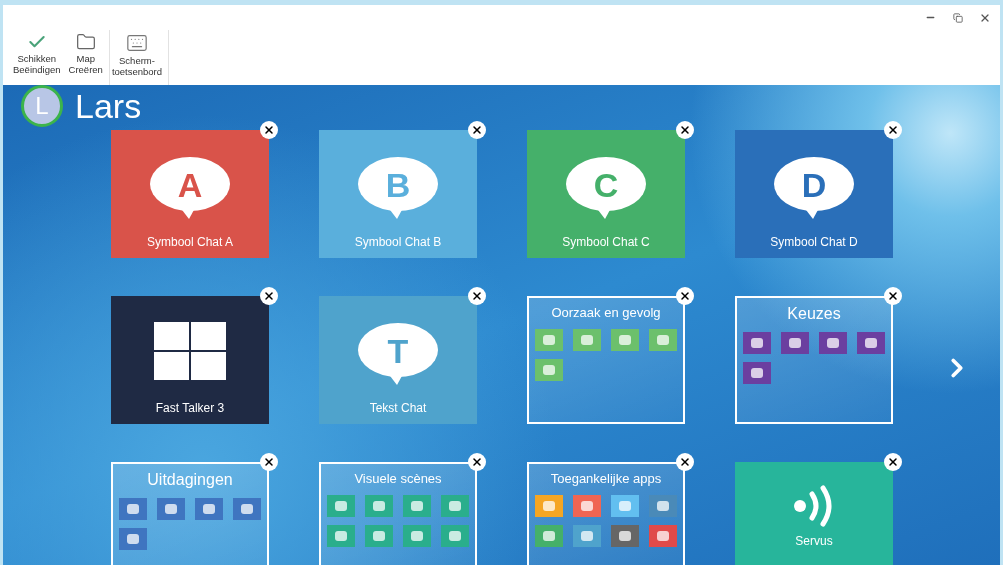 The image size is (1003, 565). What do you see at coordinates (398, 242) in the screenshot?
I see `tile-label: Symbool Chat B` at bounding box center [398, 242].